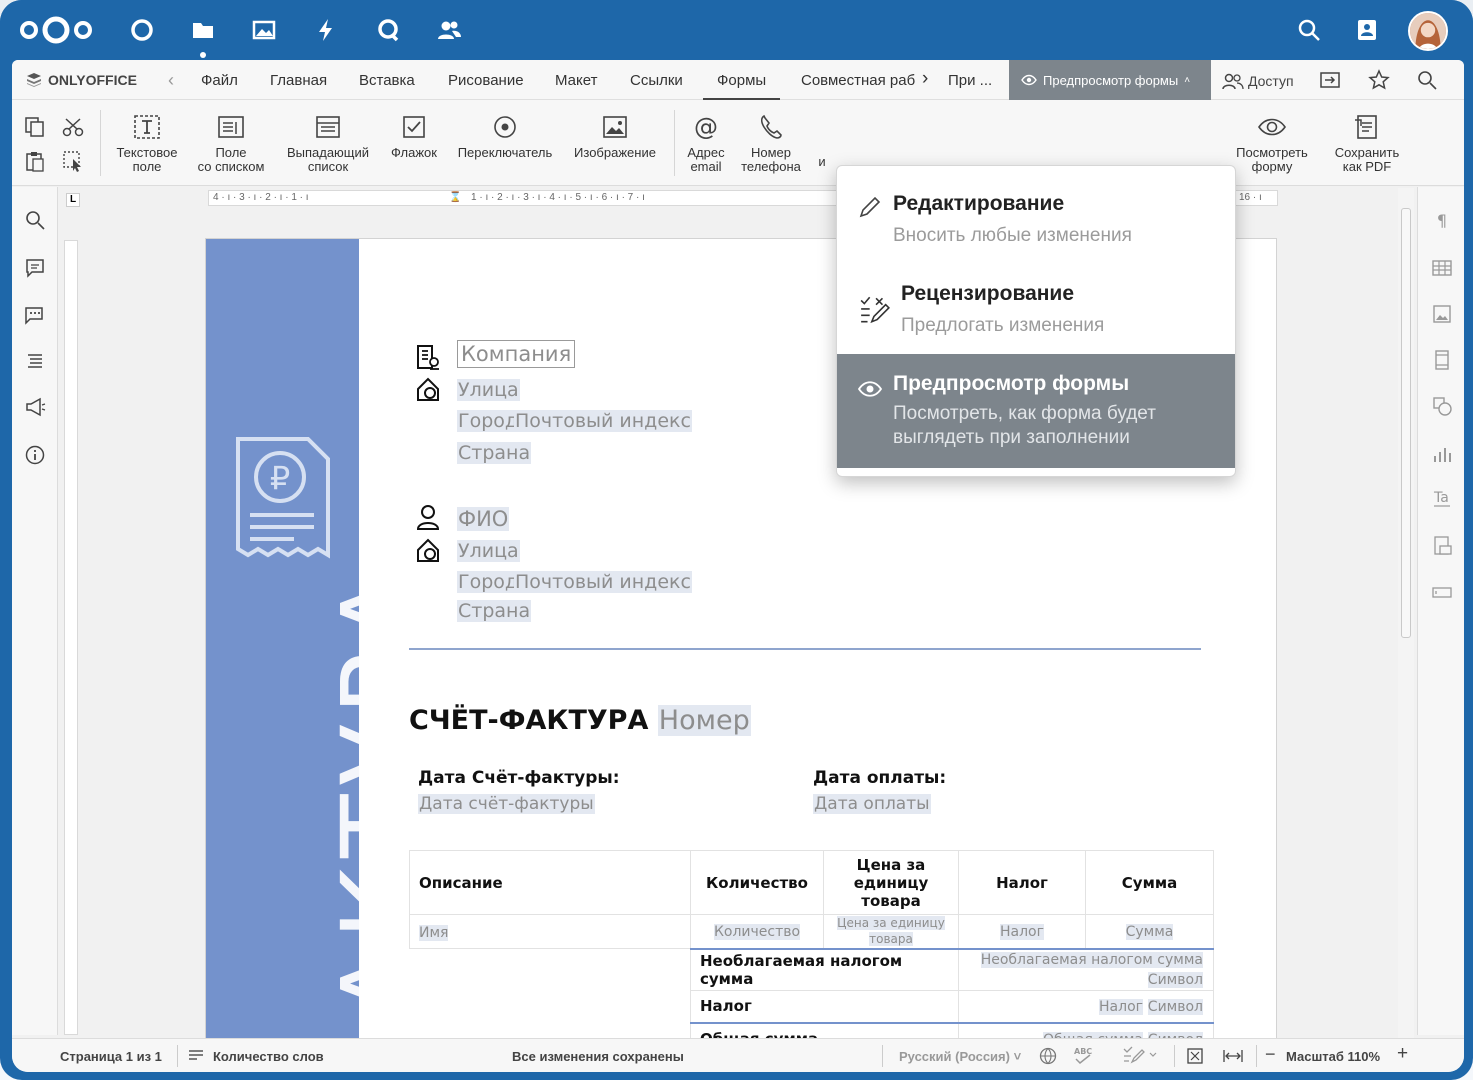  What do you see at coordinates (414, 136) in the screenshot?
I see `checkbox-button: Флажок` at bounding box center [414, 136].